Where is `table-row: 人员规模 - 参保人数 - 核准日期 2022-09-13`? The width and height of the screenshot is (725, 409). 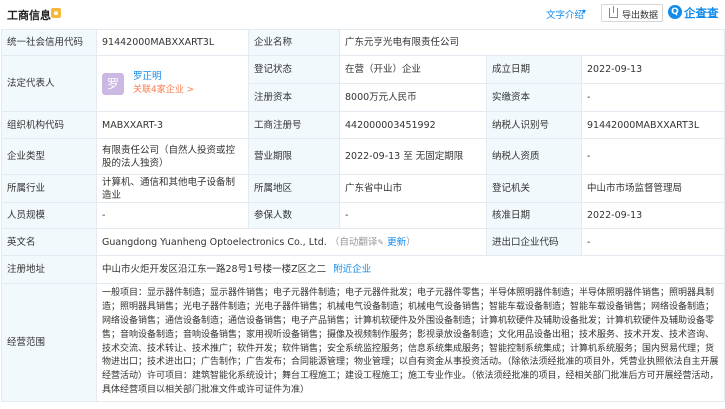 table-row: 人员规模 - 参保人数 - 核准日期 2022-09-13 is located at coordinates (363, 215).